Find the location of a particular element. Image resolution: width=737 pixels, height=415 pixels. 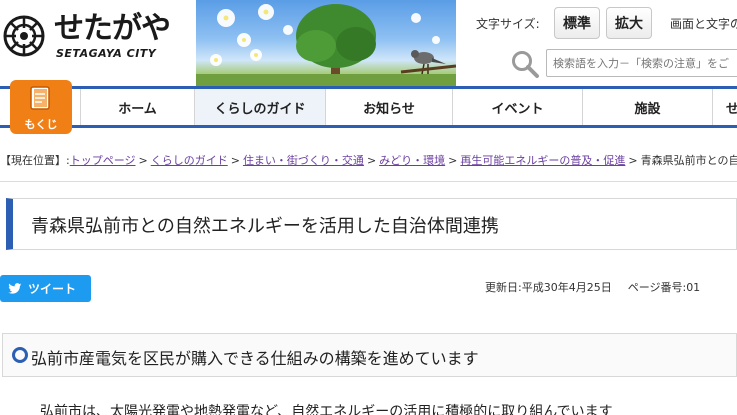

breadcrumb-link-housing: 住まい・街づくり・交通 is located at coordinates (303, 160).